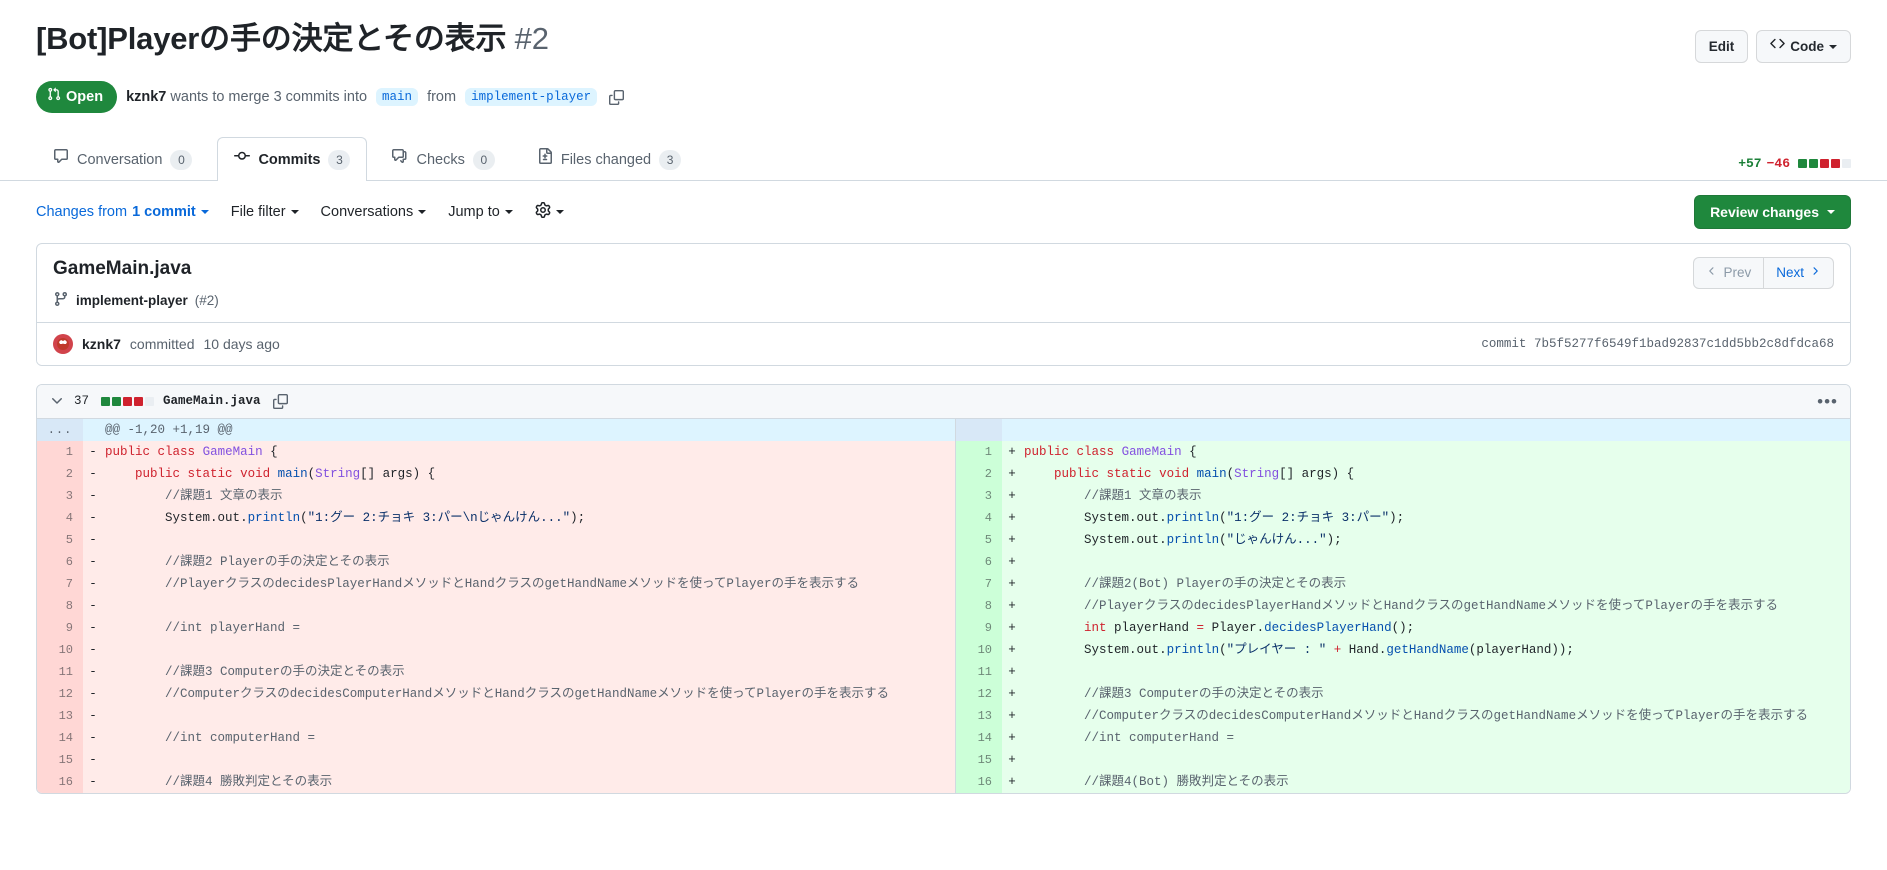 The width and height of the screenshot is (1887, 870). Describe the element at coordinates (617, 97) in the screenshot. I see `copy-branch-icon` at that location.